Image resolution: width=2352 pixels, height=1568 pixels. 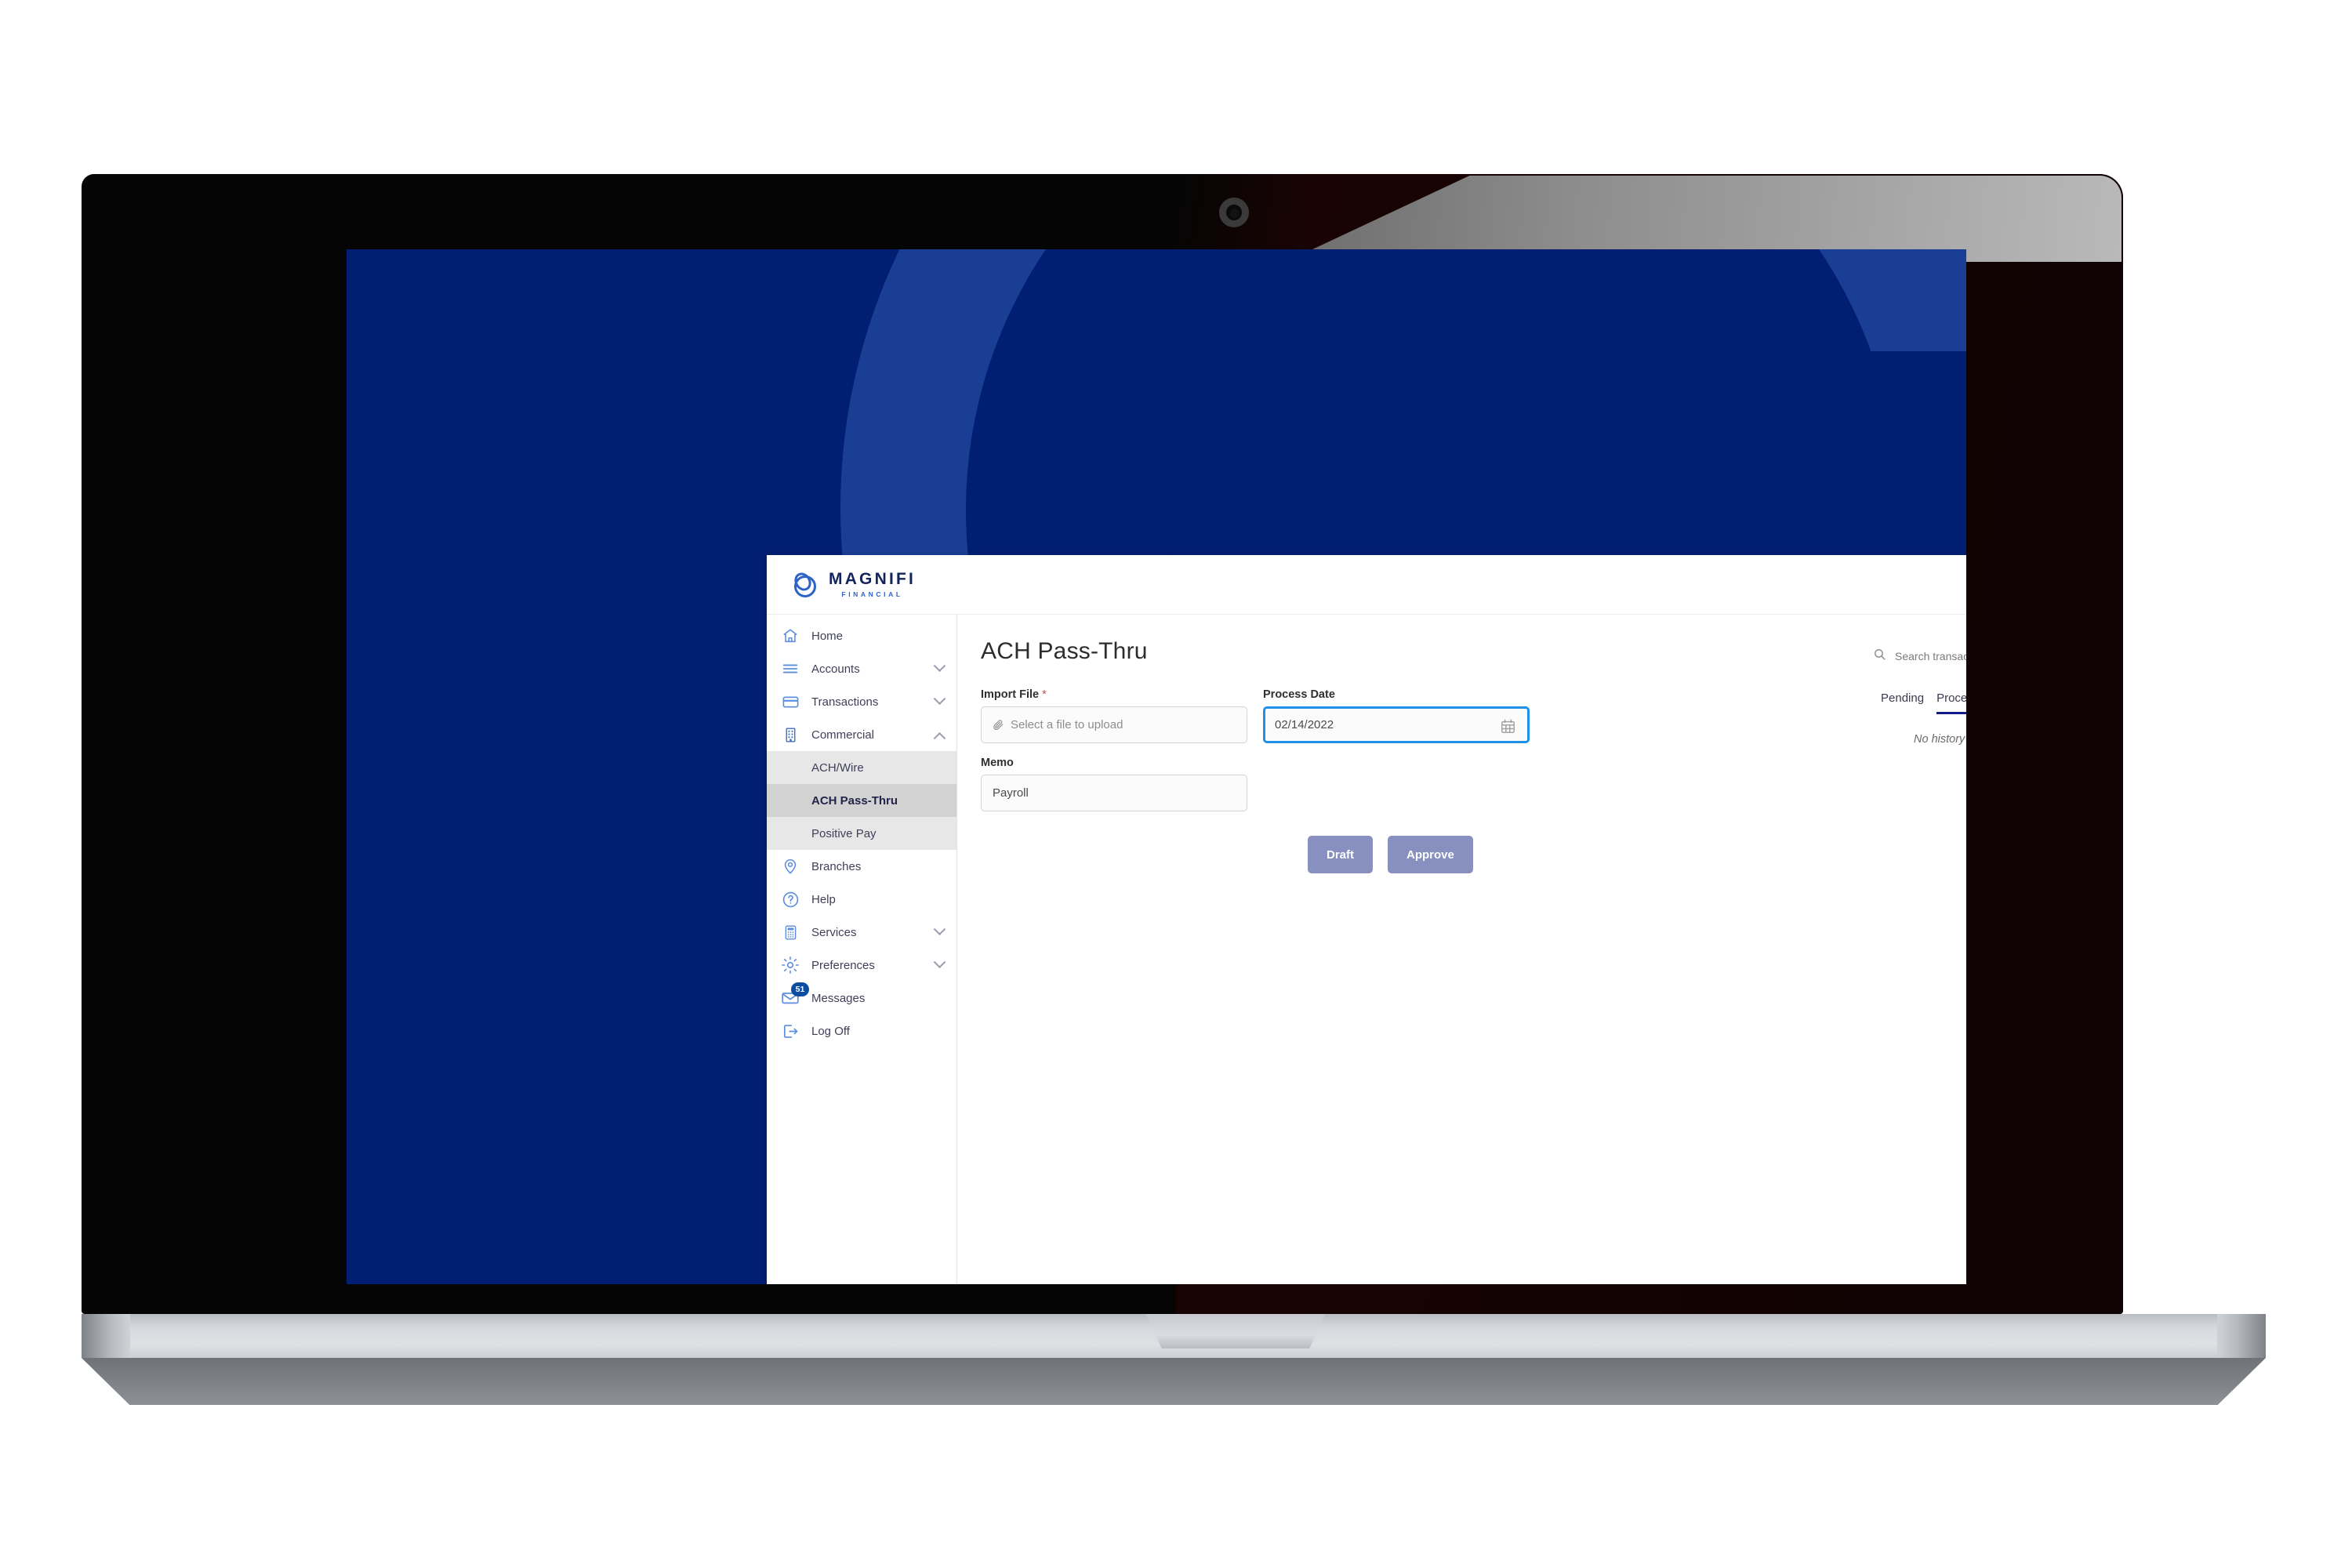 I want to click on laptop-base-front, so click(x=1174, y=1381).